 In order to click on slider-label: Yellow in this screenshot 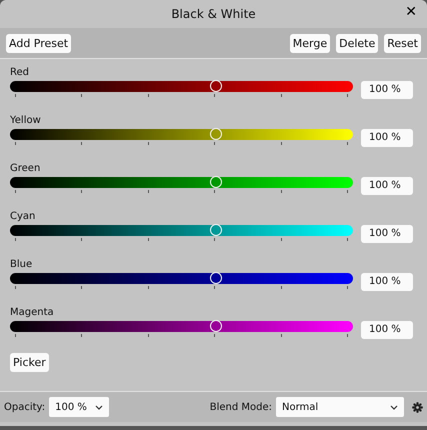, I will do `click(26, 120)`.